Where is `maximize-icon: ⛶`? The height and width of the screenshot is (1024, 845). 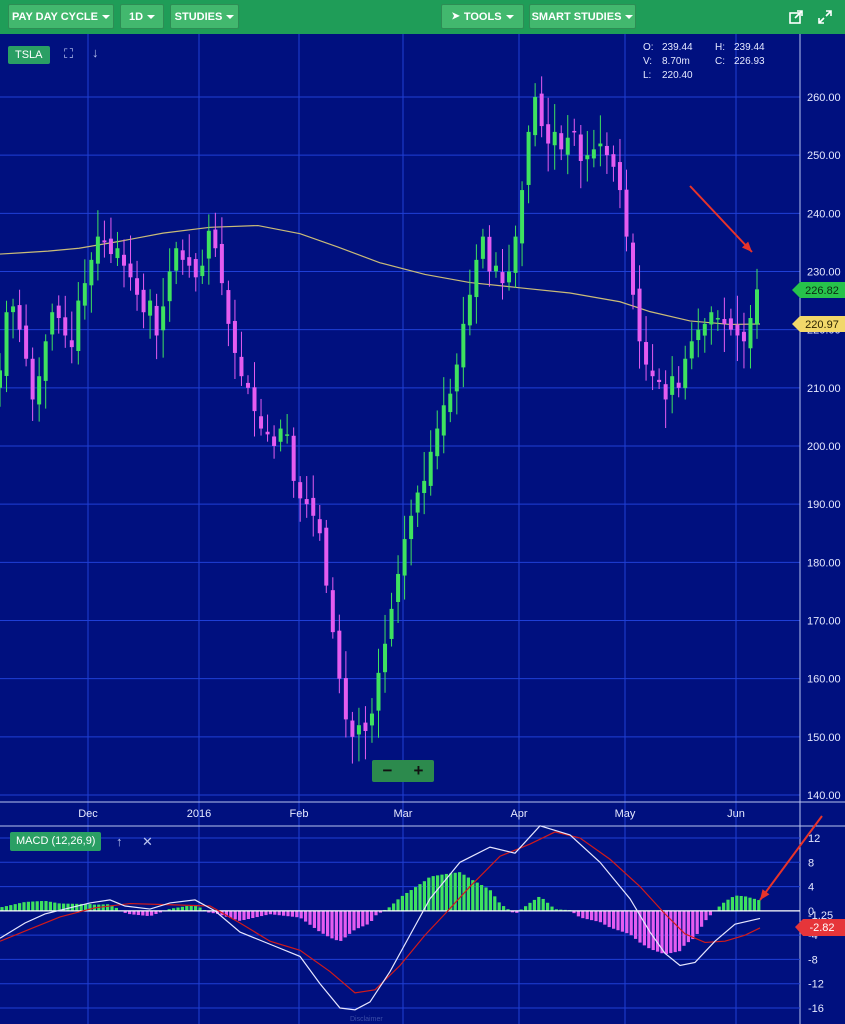
maximize-icon: ⛶ is located at coordinates (68, 54).